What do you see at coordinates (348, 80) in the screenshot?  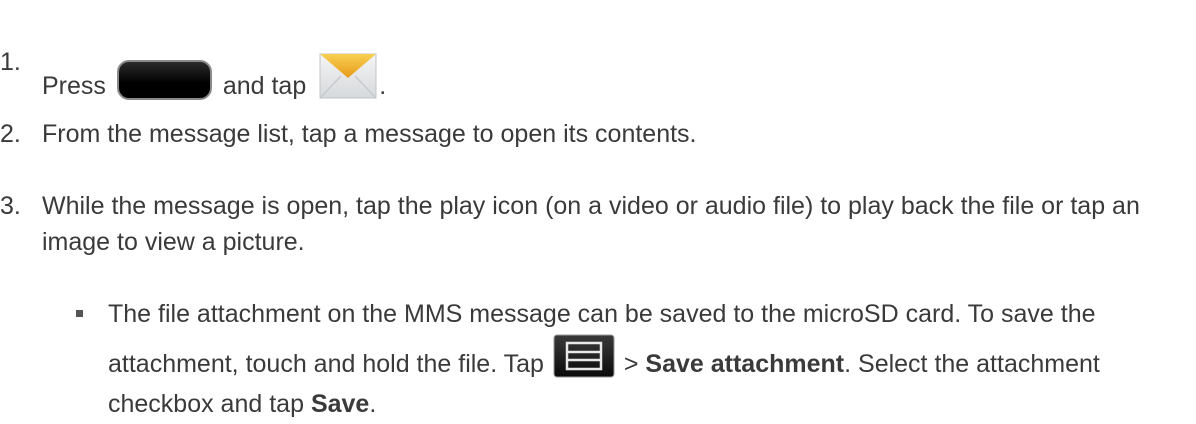 I see `messaging-envelope-icon` at bounding box center [348, 80].